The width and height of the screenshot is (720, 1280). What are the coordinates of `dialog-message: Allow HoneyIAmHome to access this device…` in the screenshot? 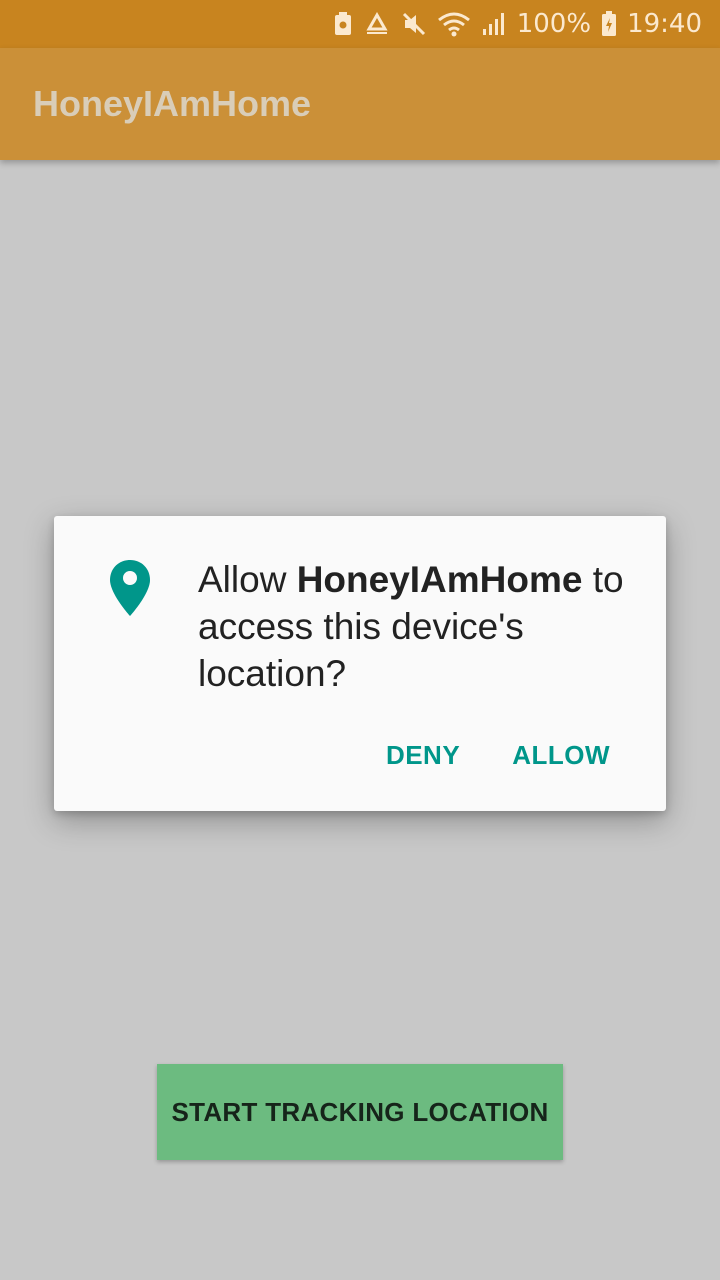 It's located at (413, 626).